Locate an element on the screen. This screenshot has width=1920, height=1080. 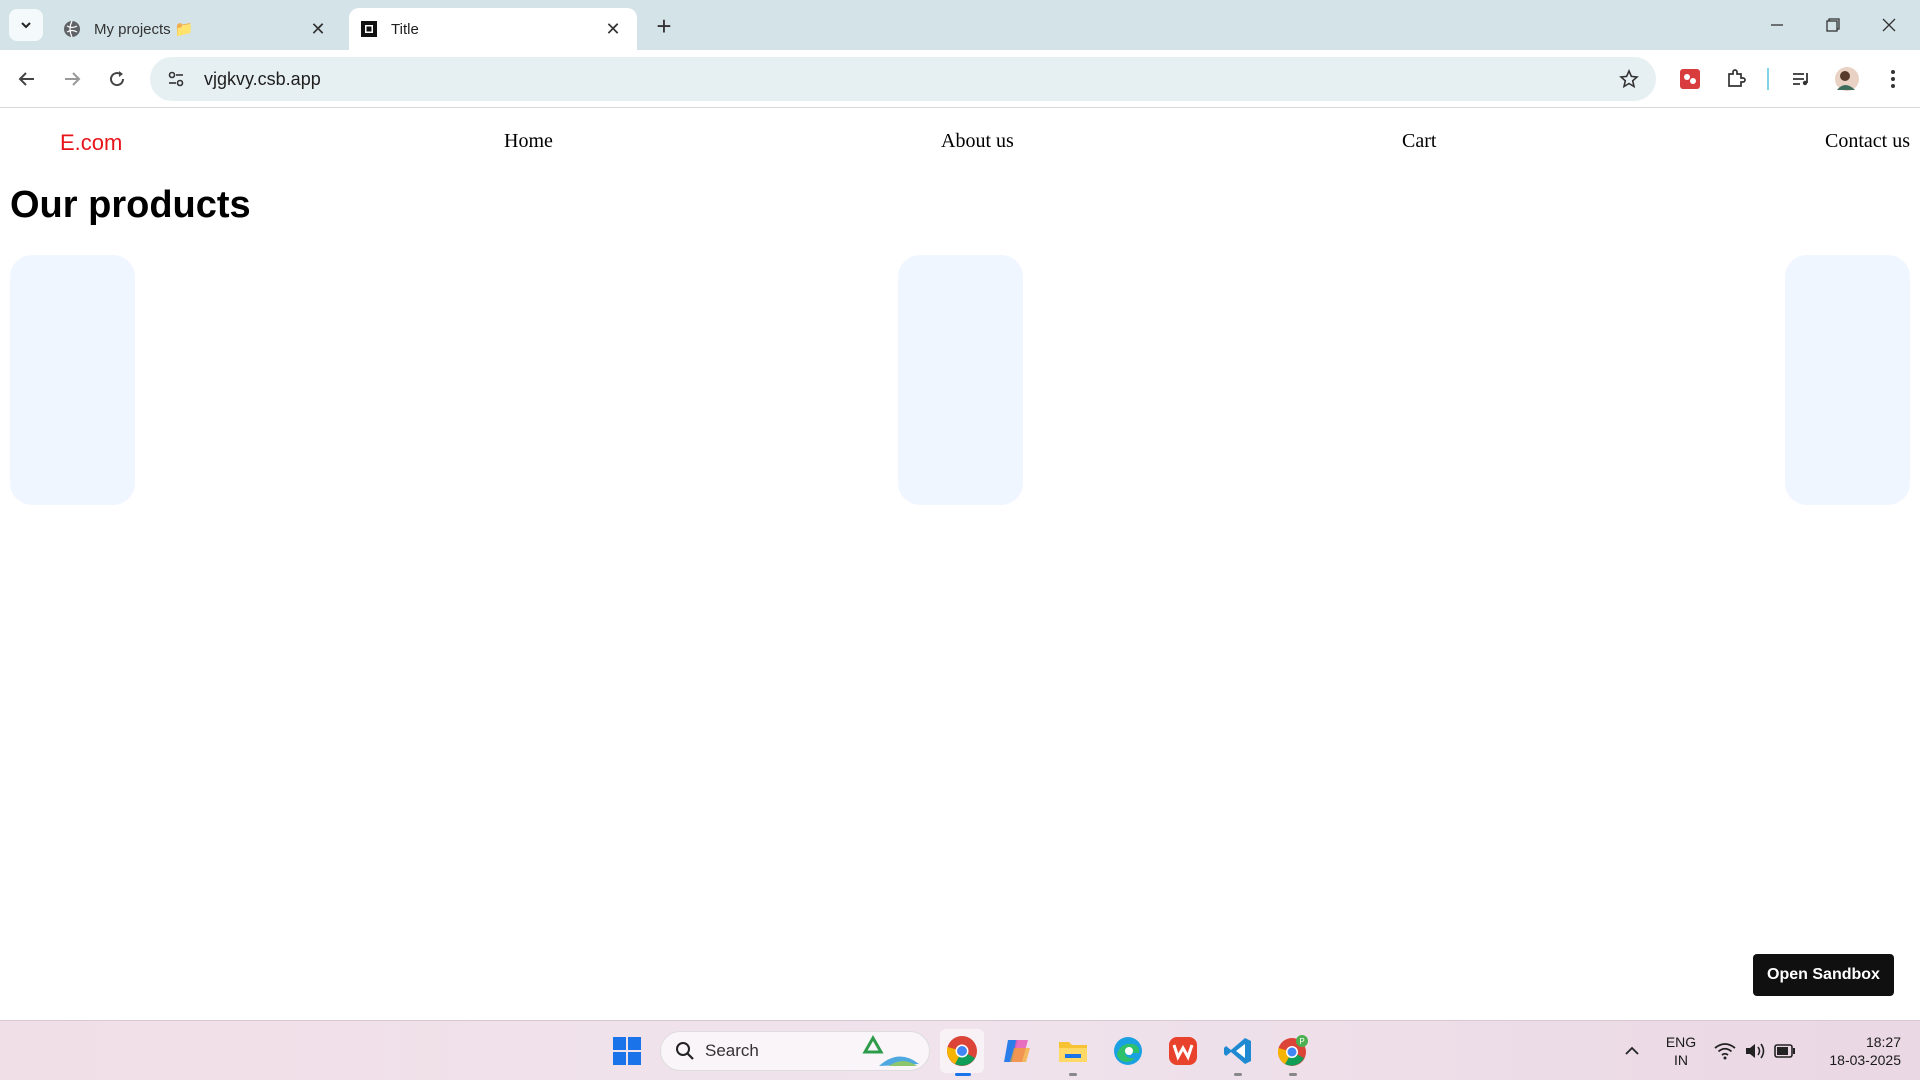
vscode-icon is located at coordinates (1238, 1051).